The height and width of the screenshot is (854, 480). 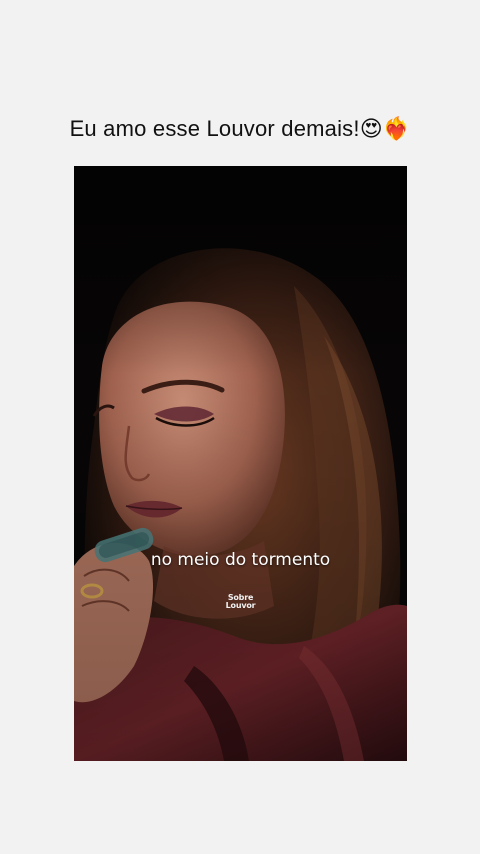 I want to click on watermark-logo: Sobre Louvor, so click(x=240, y=602).